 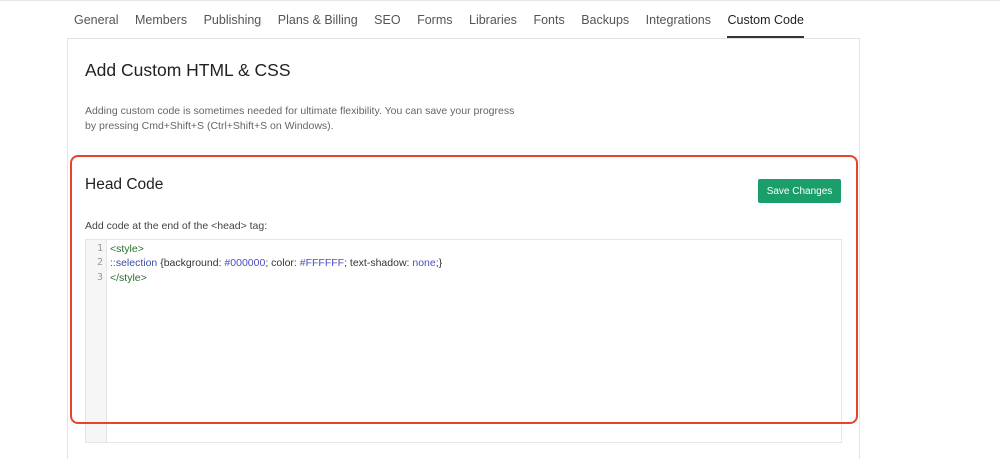 What do you see at coordinates (245, 263) in the screenshot?
I see `code-token: #000000` at bounding box center [245, 263].